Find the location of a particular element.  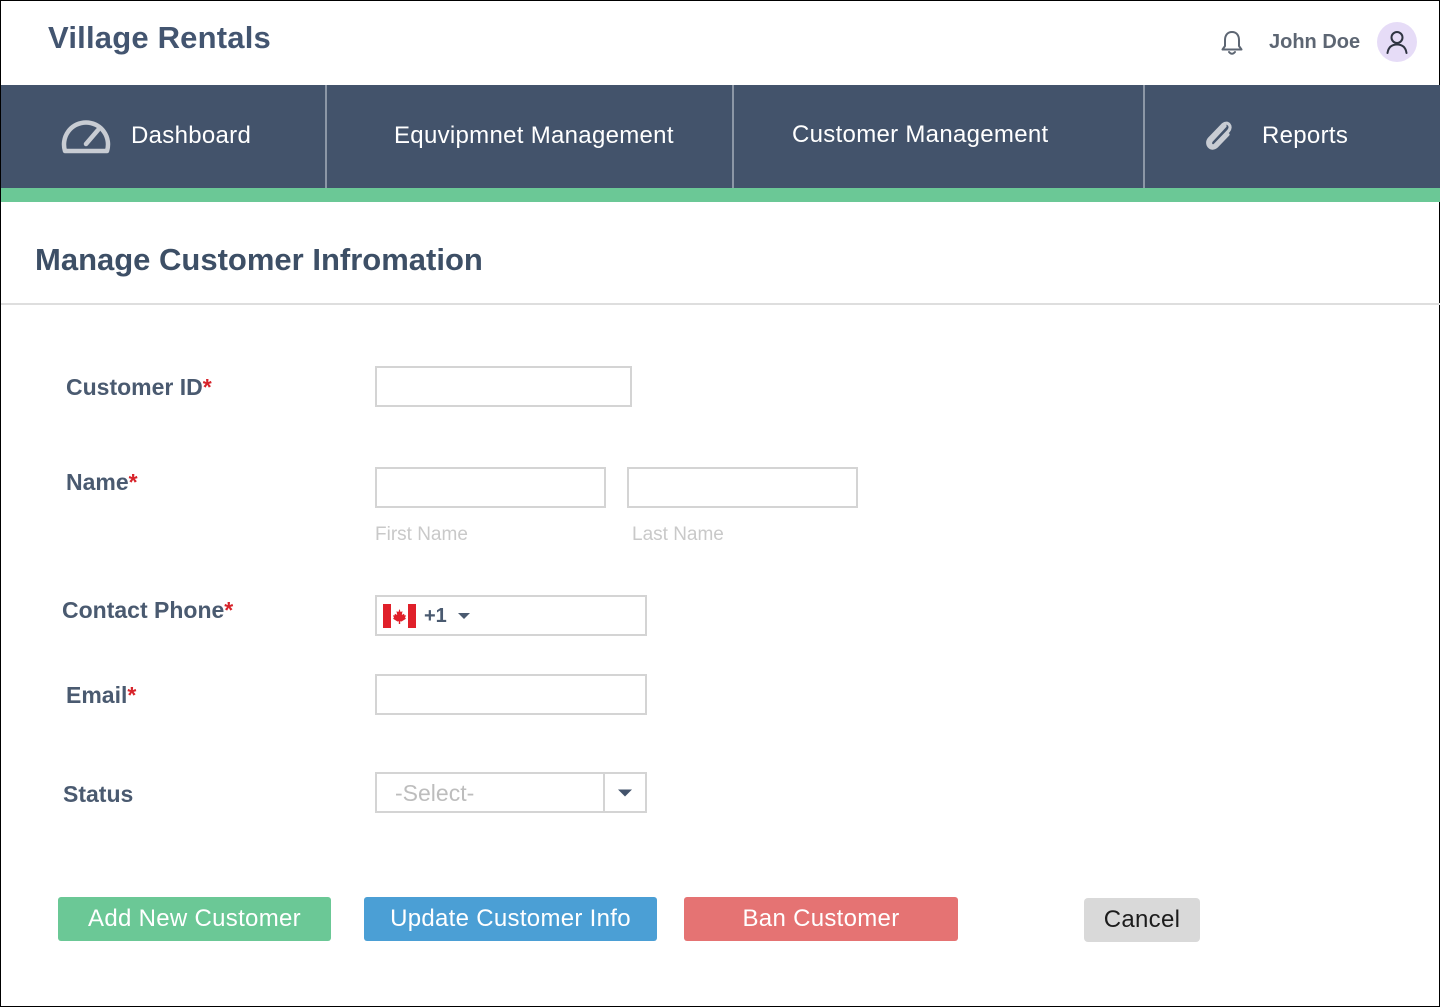

country-code-selector: +1 is located at coordinates (427, 616).